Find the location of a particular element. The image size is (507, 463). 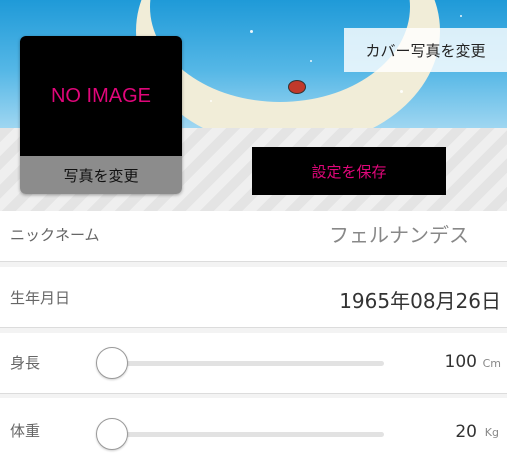

weight-label: 体重 is located at coordinates (25, 431).